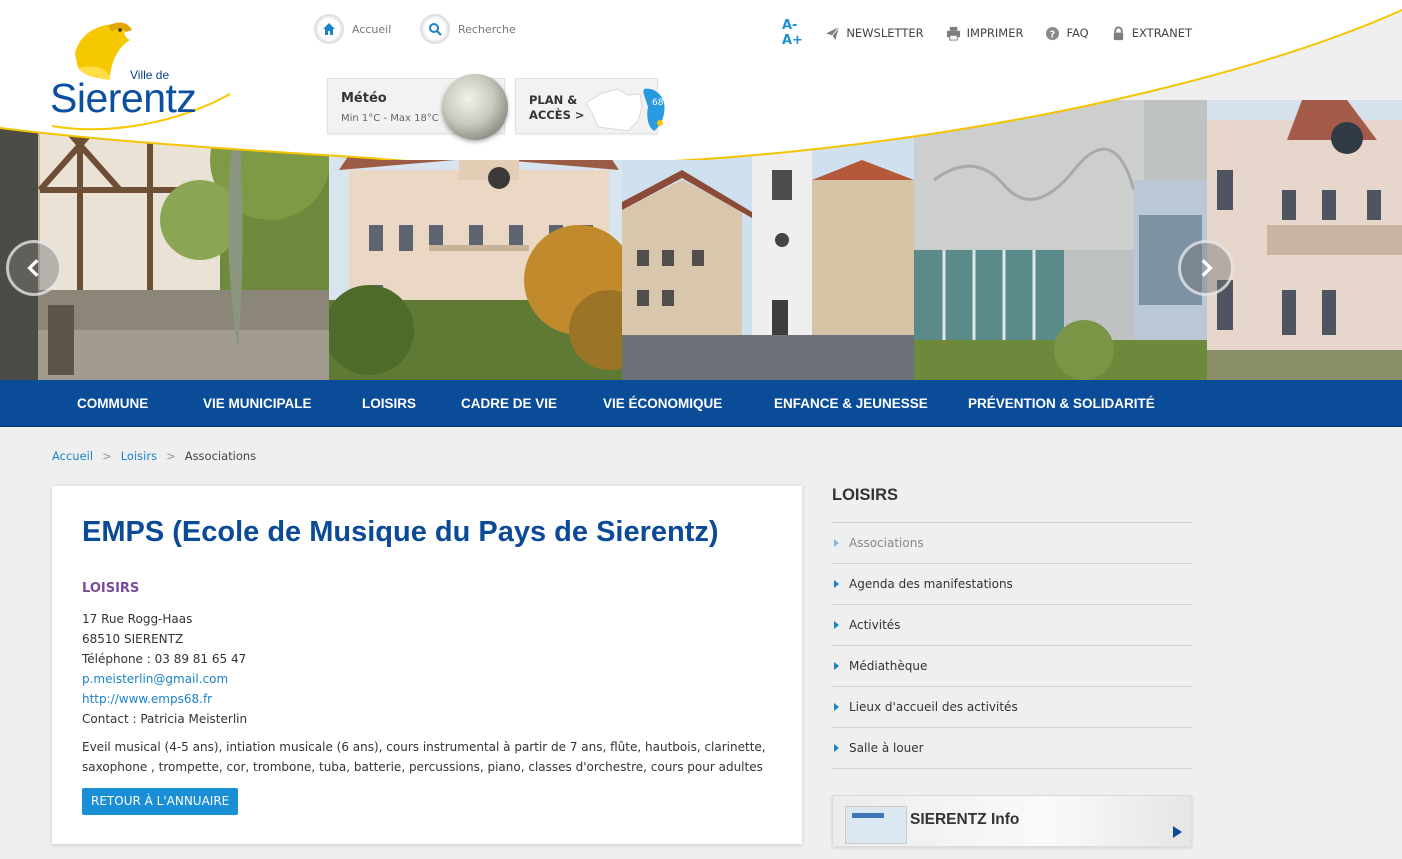 The height and width of the screenshot is (859, 1402). What do you see at coordinates (931, 584) in the screenshot?
I see `sidebar-item-label: Agenda des manifestations` at bounding box center [931, 584].